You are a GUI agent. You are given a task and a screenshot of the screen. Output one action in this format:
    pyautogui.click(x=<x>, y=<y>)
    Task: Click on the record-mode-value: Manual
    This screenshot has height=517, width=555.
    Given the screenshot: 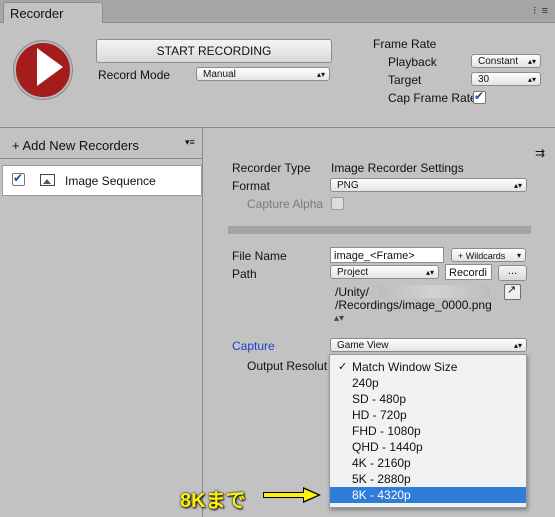 What is the action you would take?
    pyautogui.click(x=219, y=74)
    